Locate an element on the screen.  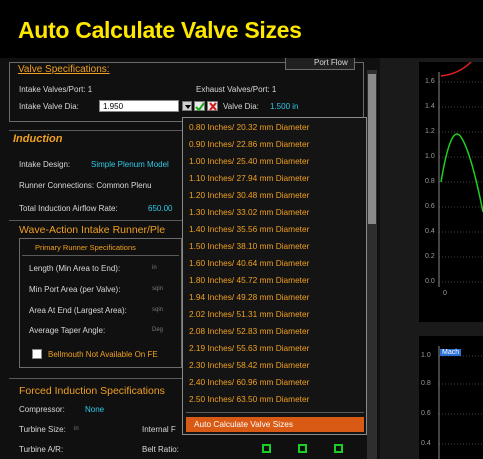
title-banner: Auto Calculate Valve Sizes is located at coordinates (241, 29).